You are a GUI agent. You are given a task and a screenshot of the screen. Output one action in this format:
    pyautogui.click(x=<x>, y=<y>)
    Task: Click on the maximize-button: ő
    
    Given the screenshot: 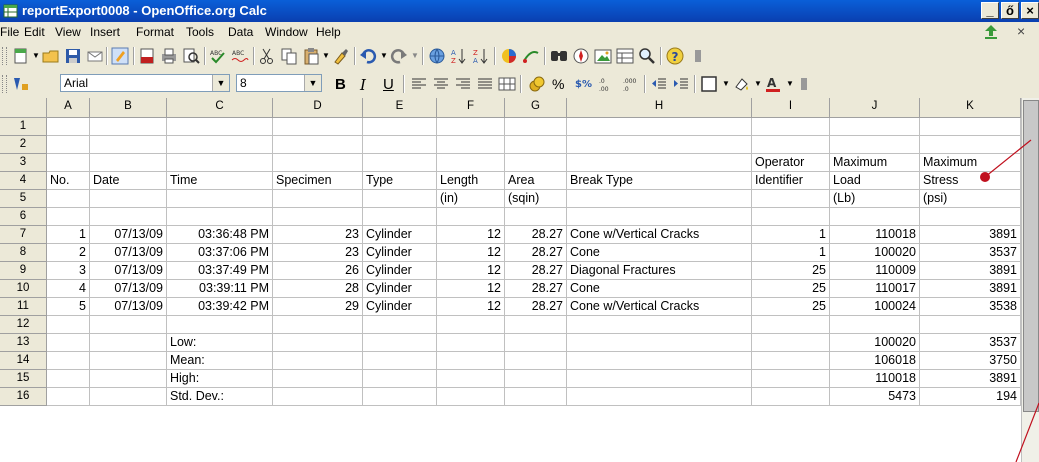 What is the action you would take?
    pyautogui.click(x=1010, y=10)
    